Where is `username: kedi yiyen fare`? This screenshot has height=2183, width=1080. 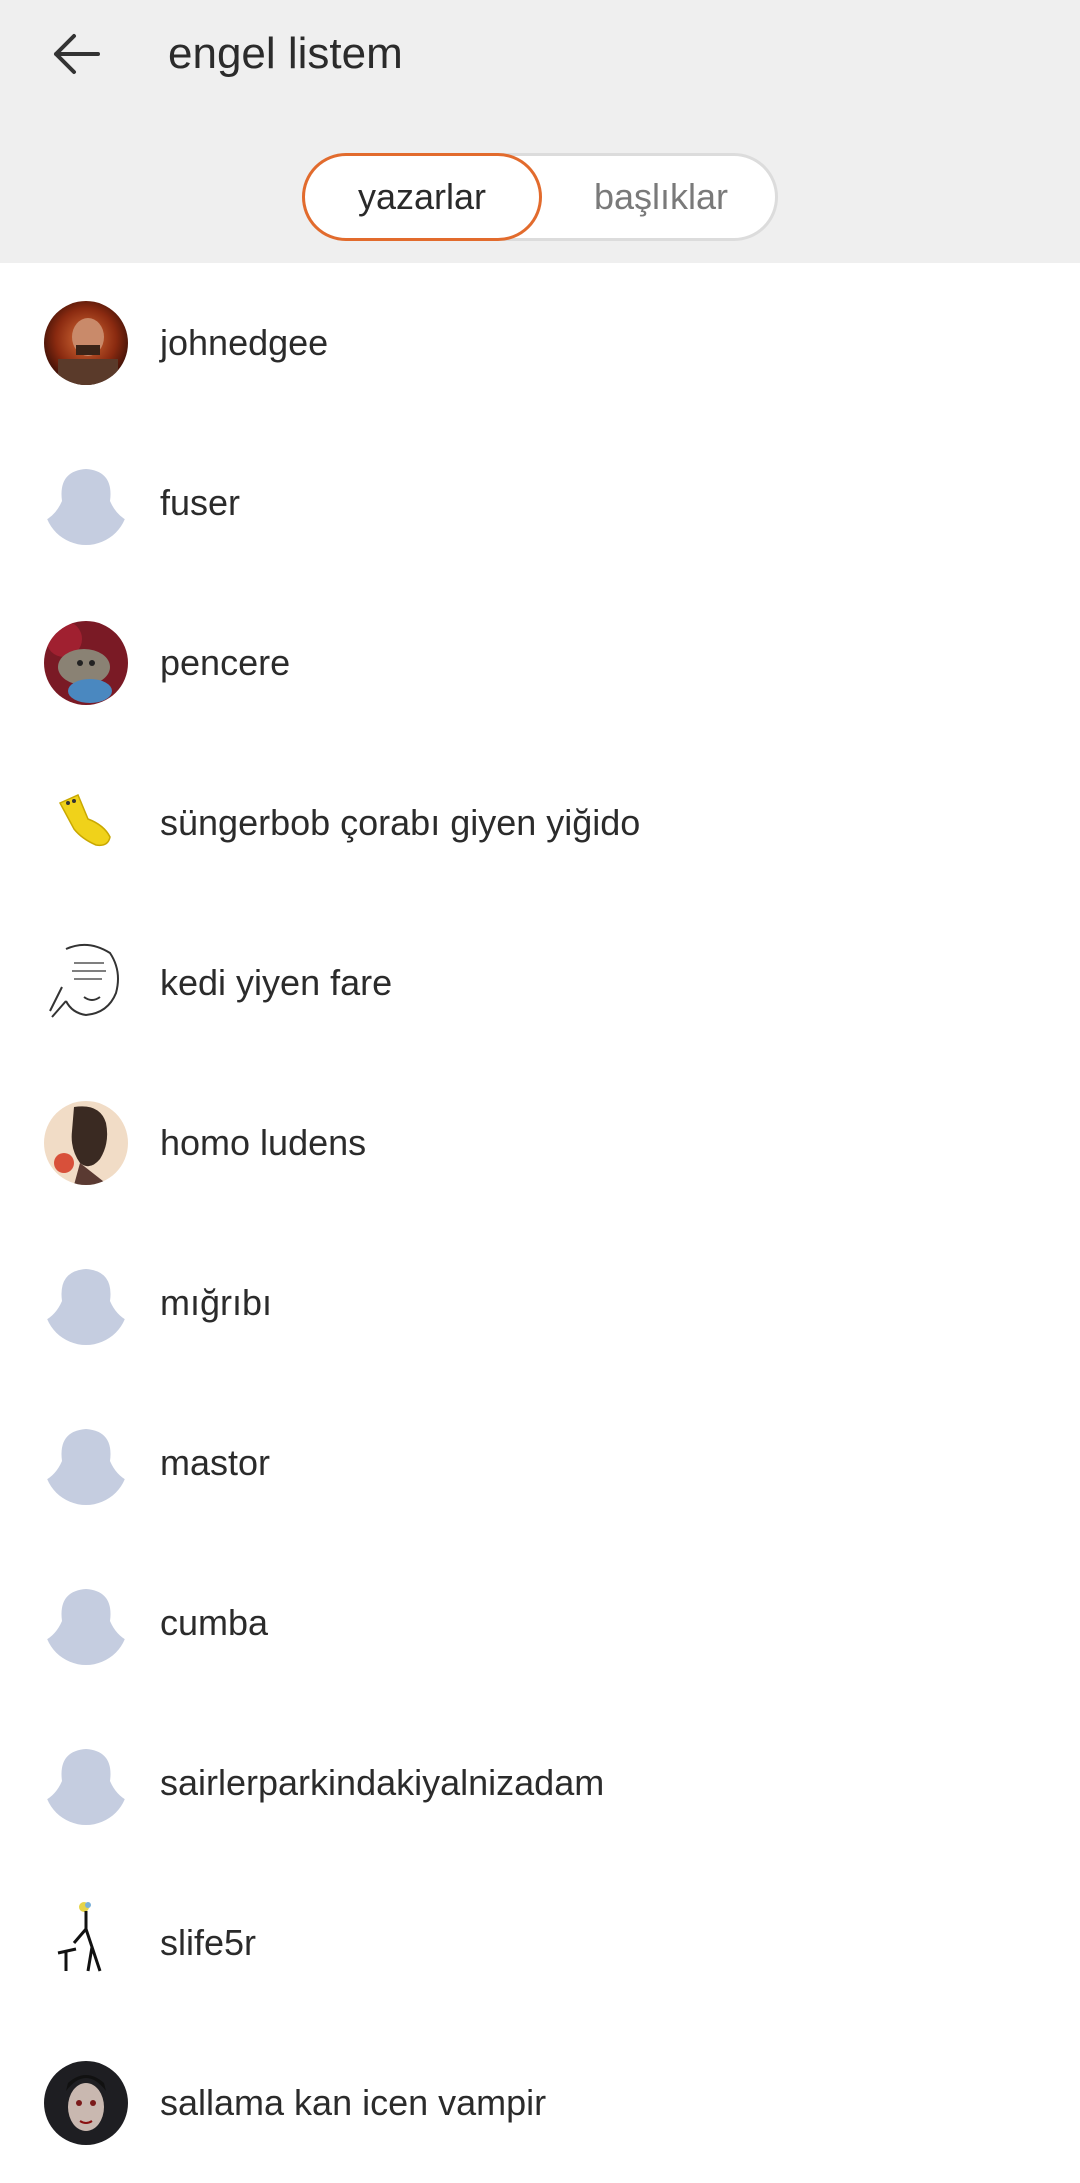 username: kedi yiyen fare is located at coordinates (276, 982).